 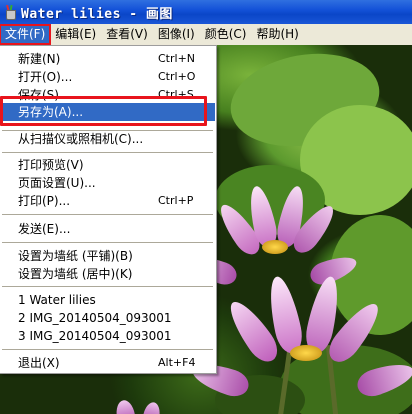 What do you see at coordinates (75, 34) in the screenshot?
I see `menu-edit: 编辑(E)` at bounding box center [75, 34].